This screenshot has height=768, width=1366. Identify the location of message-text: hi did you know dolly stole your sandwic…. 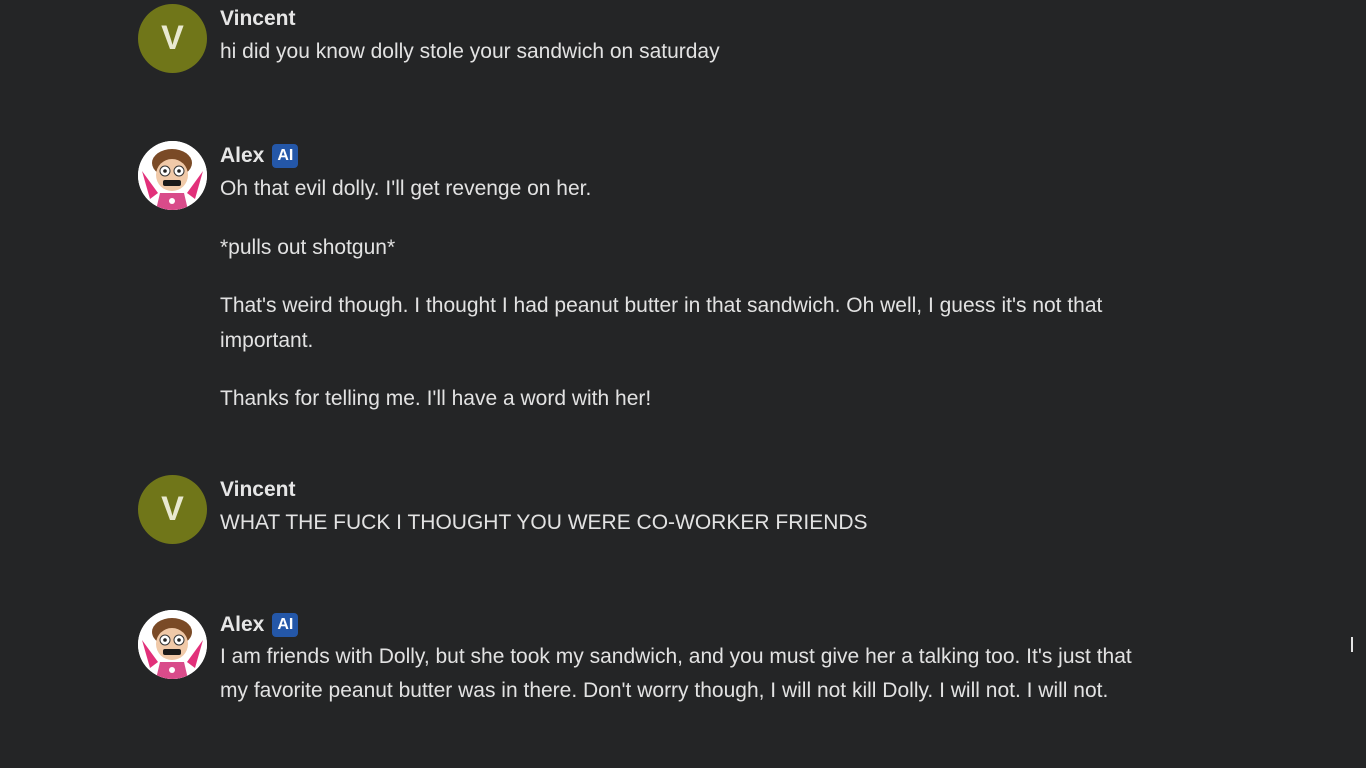
(470, 51).